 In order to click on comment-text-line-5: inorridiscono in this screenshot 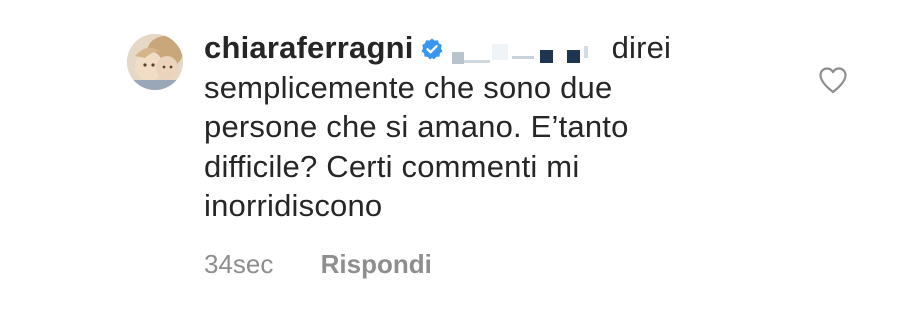, I will do `click(293, 205)`.